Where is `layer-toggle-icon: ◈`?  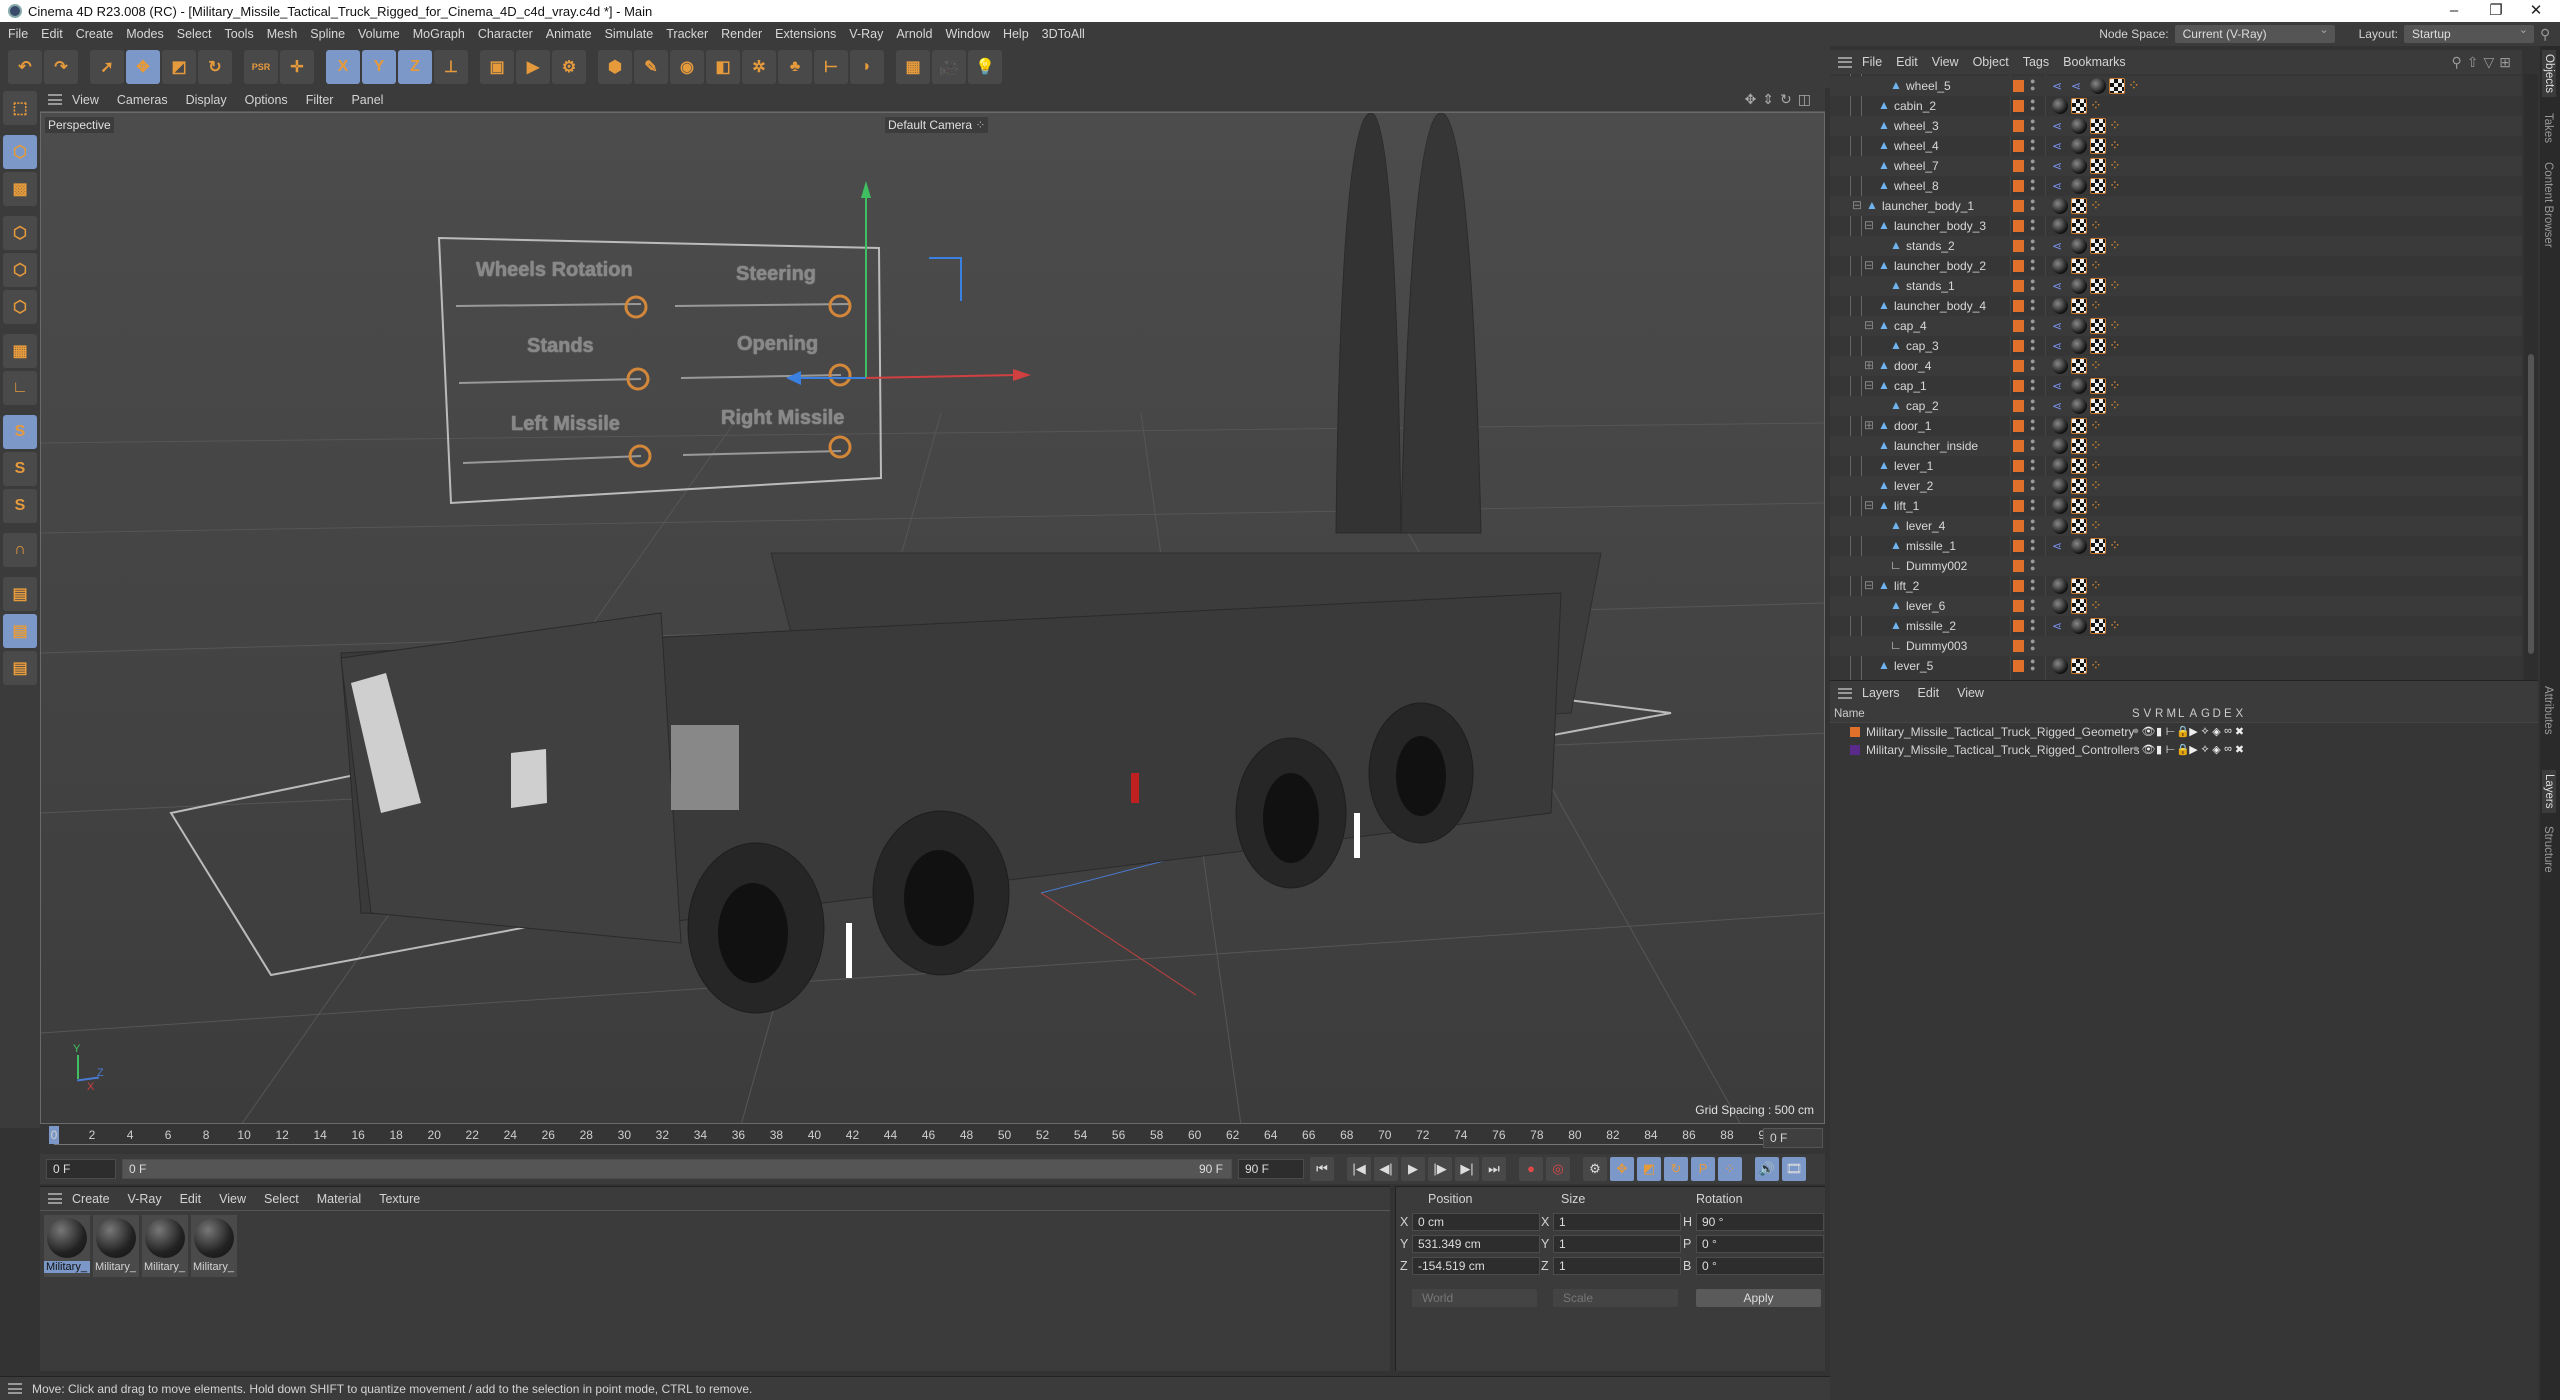 layer-toggle-icon: ◈ is located at coordinates (2217, 750).